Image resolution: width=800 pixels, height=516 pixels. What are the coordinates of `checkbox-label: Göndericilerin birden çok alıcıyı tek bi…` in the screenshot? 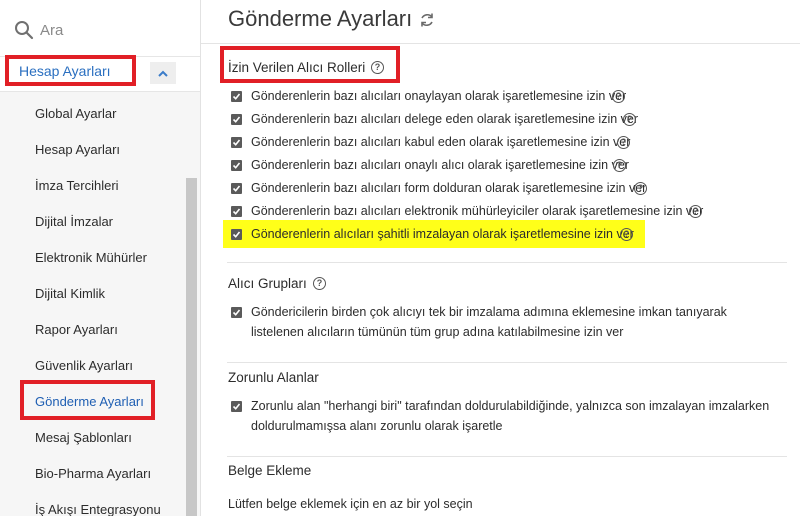 It's located at (489, 322).